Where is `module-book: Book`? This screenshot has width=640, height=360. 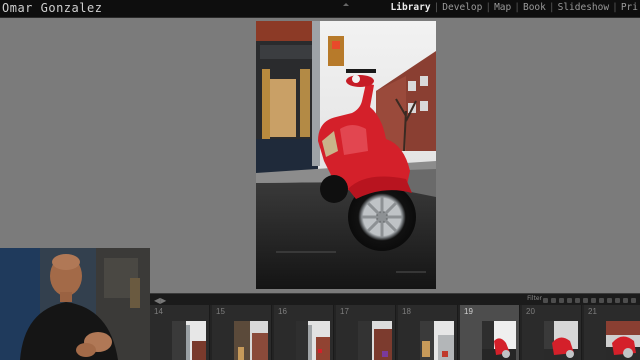 module-book: Book is located at coordinates (534, 7).